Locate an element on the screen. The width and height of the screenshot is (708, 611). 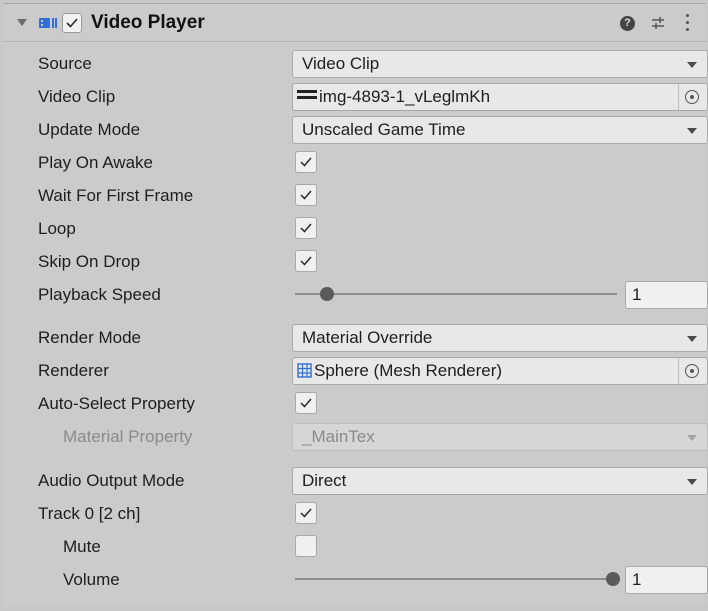
video-clip-object-field: img-4893-1_vLeglmKh is located at coordinates (500, 97).